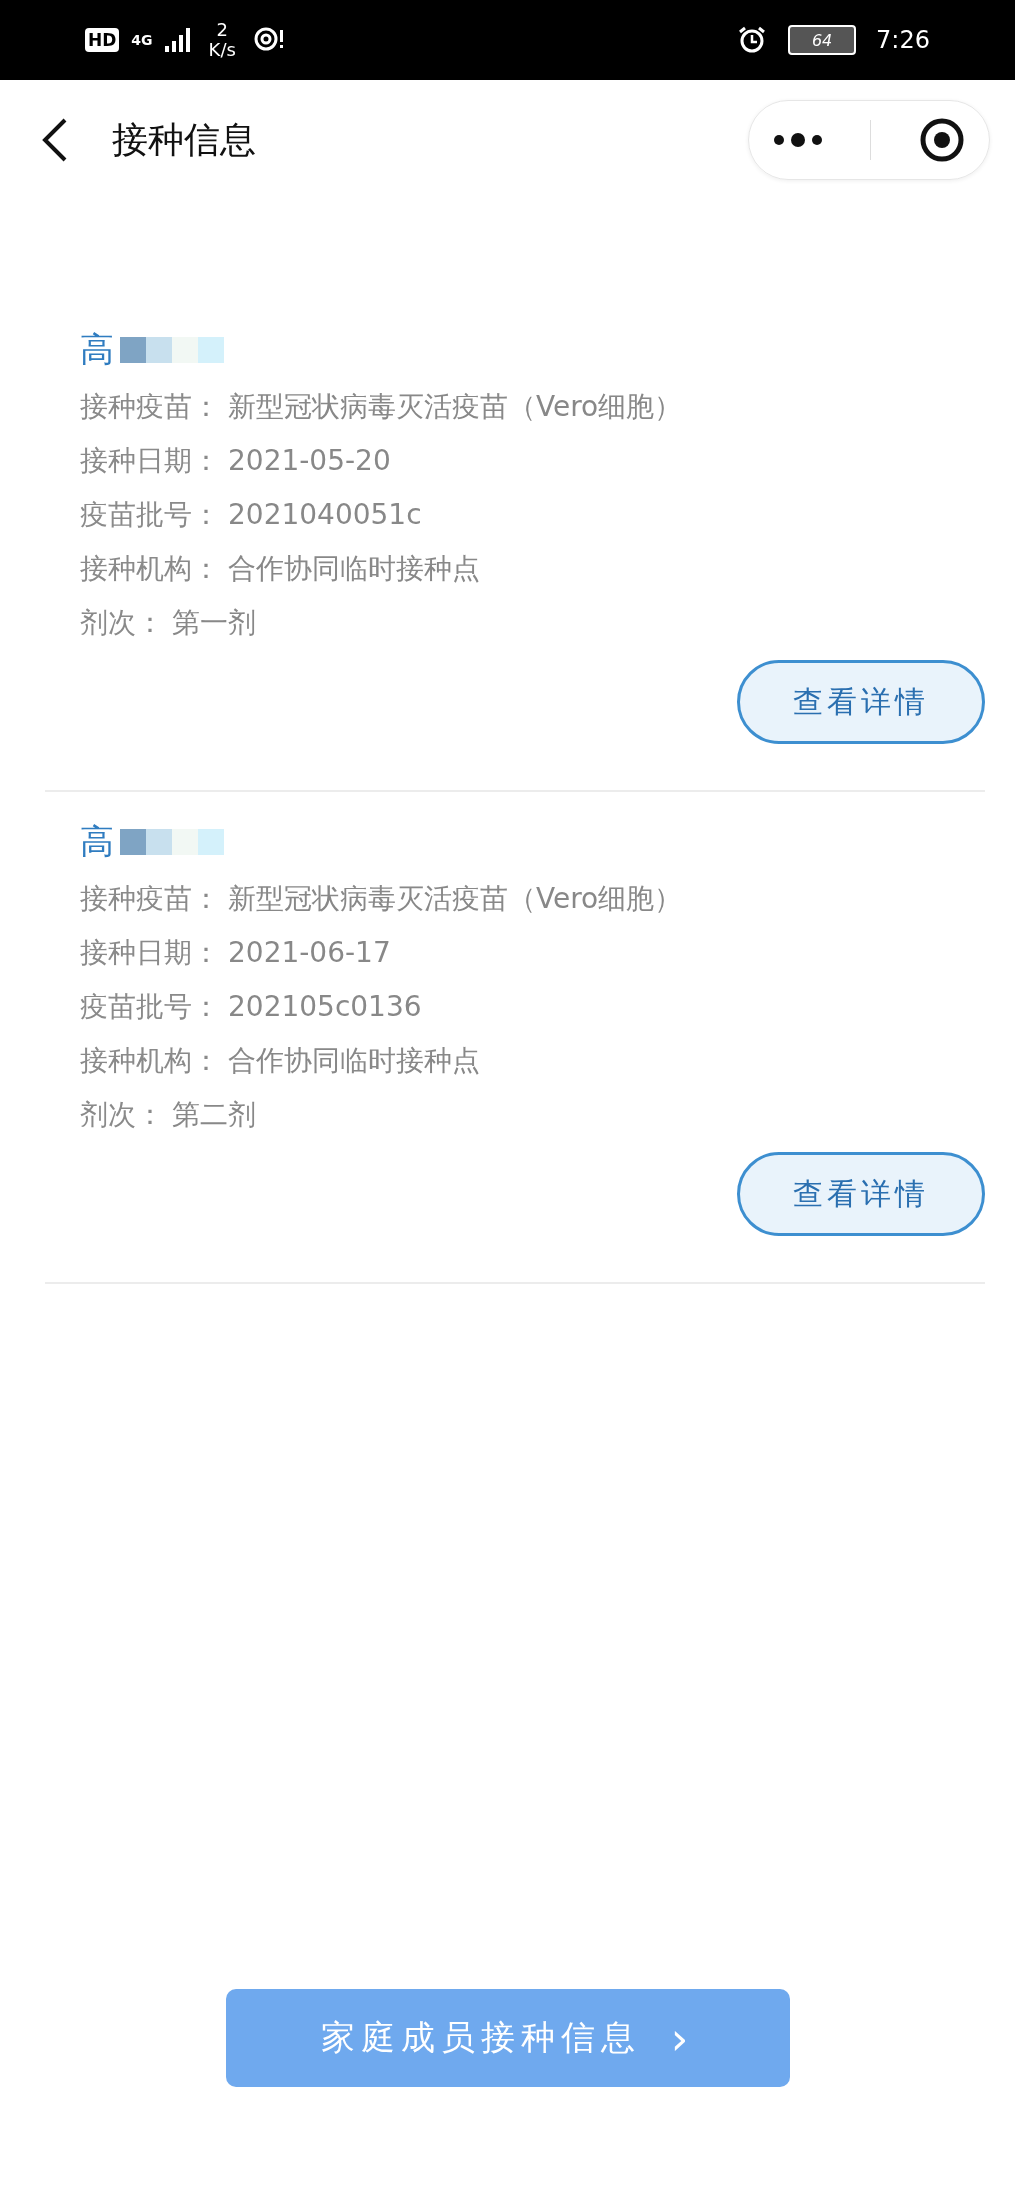 This screenshot has width=1015, height=2199. What do you see at coordinates (903, 40) in the screenshot?
I see `clock-time: 7:26` at bounding box center [903, 40].